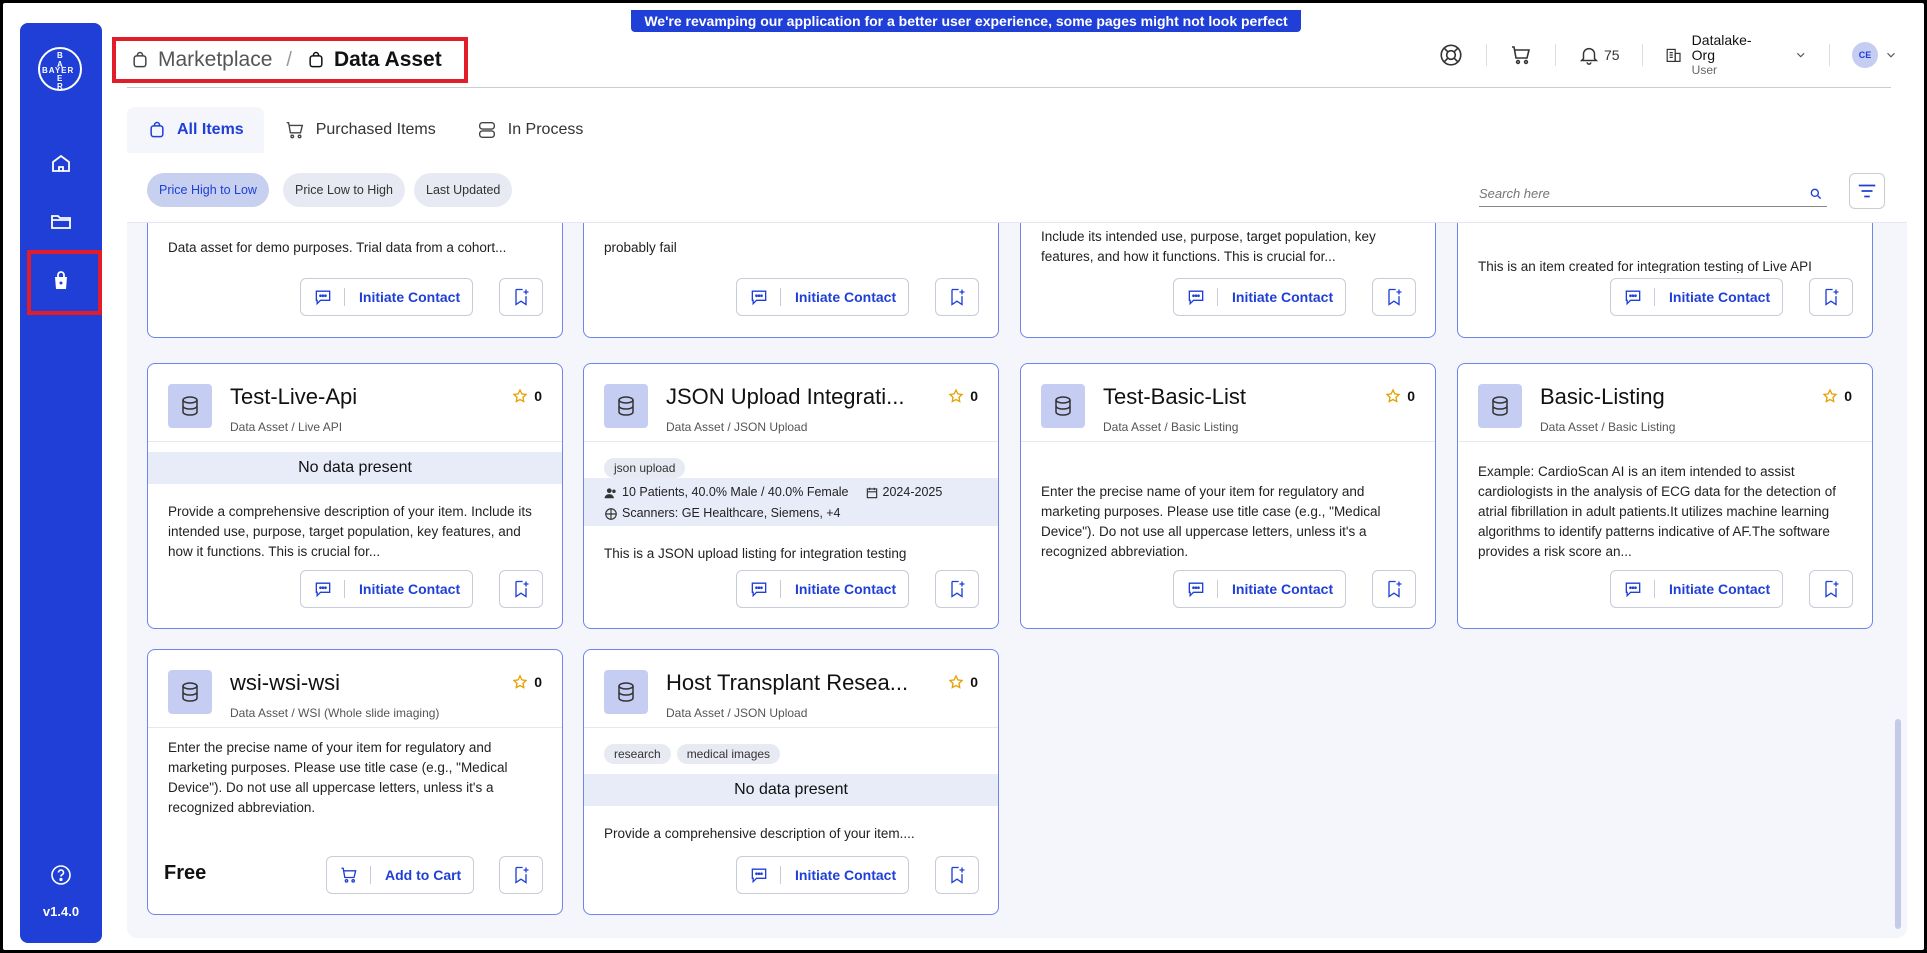 The image size is (1927, 953). I want to click on rating: 0, so click(527, 396).